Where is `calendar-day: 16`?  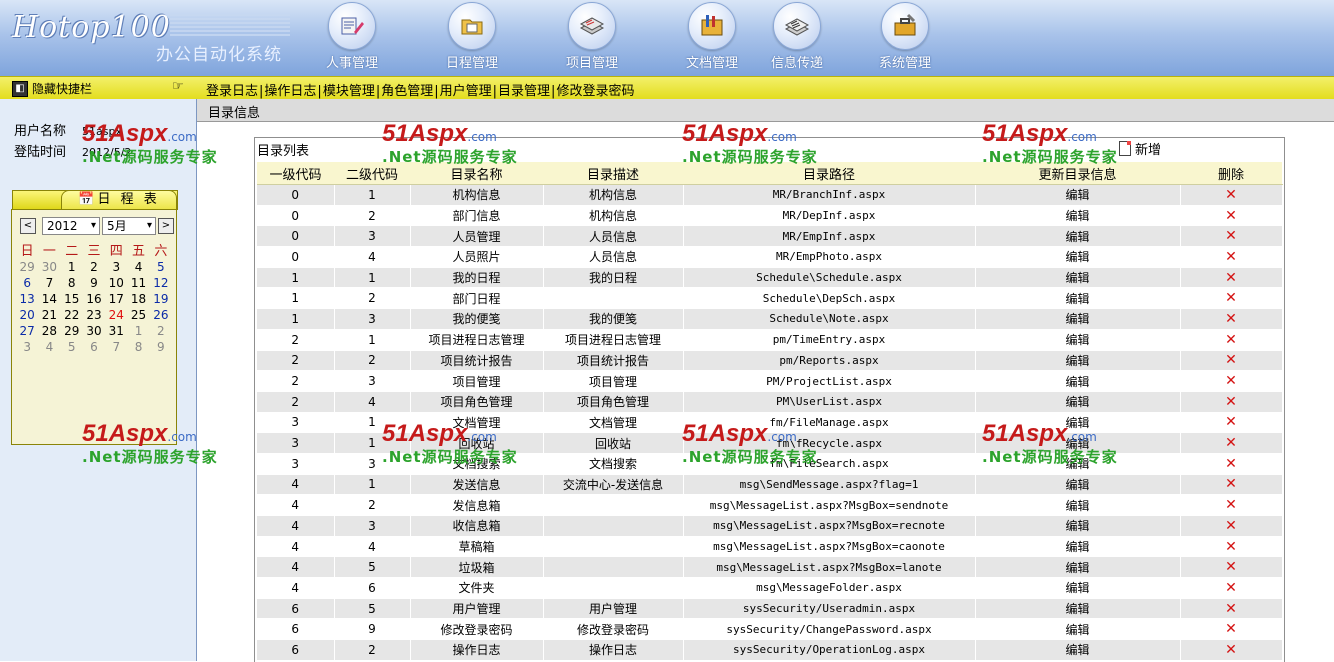 calendar-day: 16 is located at coordinates (94, 299).